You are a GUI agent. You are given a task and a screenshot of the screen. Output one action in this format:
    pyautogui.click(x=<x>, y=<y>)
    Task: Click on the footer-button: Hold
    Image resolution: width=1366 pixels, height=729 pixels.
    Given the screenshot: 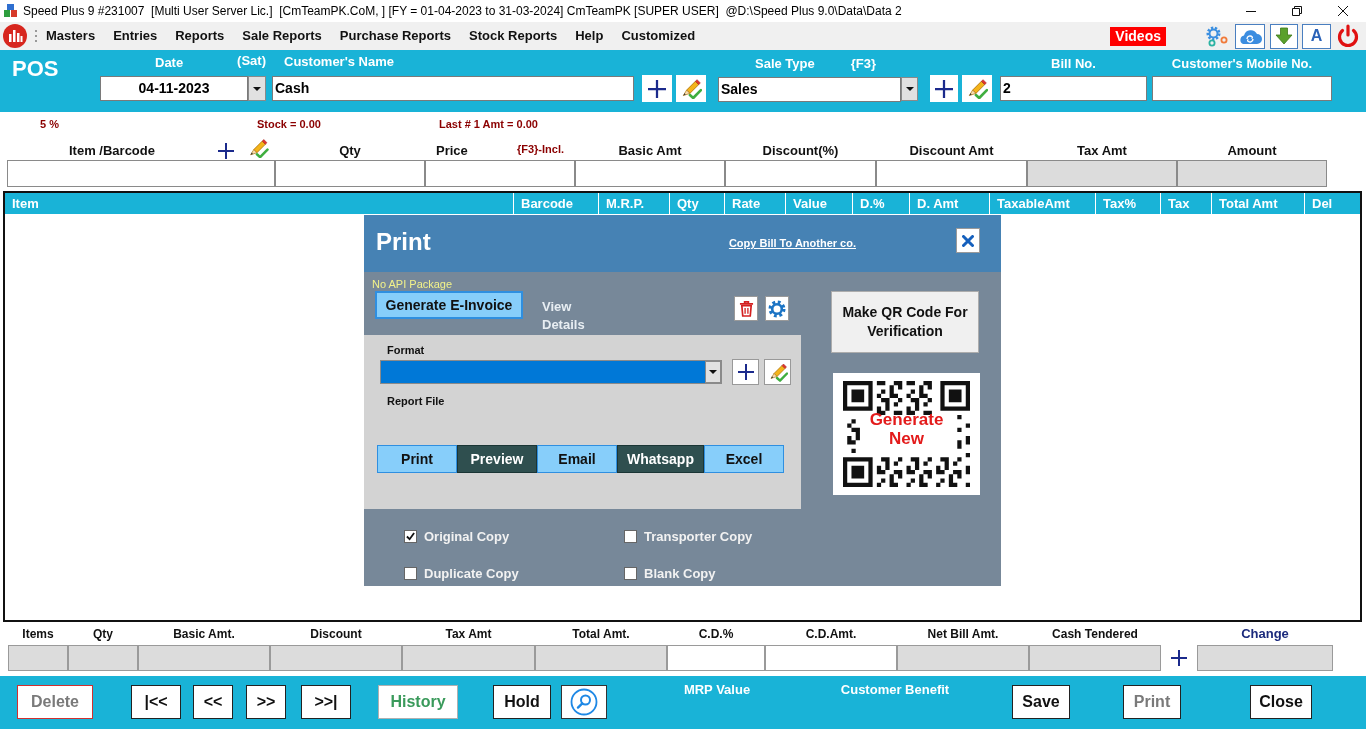 What is the action you would take?
    pyautogui.click(x=522, y=702)
    